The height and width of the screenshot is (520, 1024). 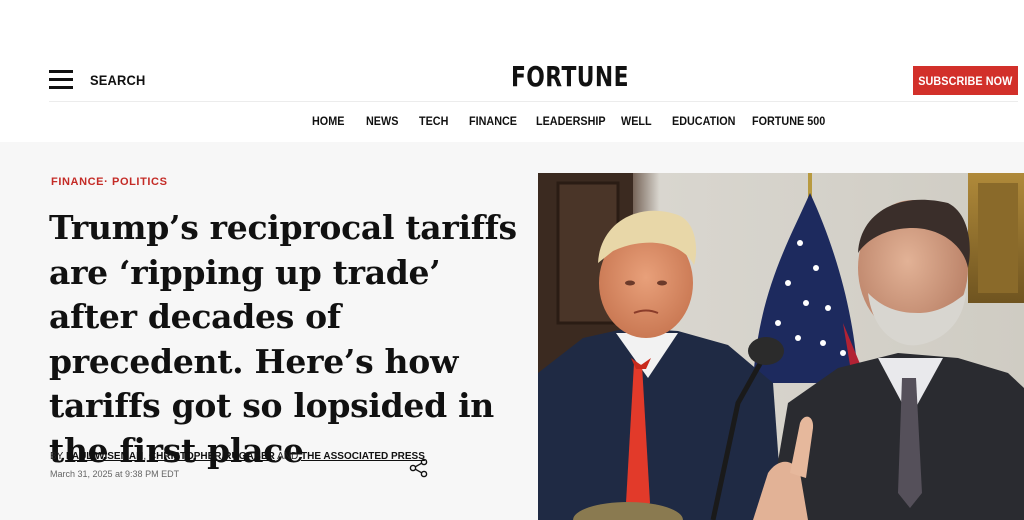 I want to click on hamburger-menu-icon, so click(x=61, y=80).